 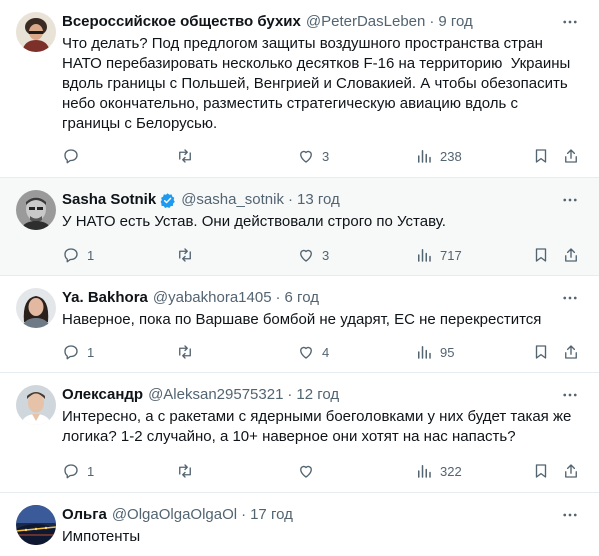 What do you see at coordinates (271, 515) in the screenshot?
I see `timestamp: 17 год` at bounding box center [271, 515].